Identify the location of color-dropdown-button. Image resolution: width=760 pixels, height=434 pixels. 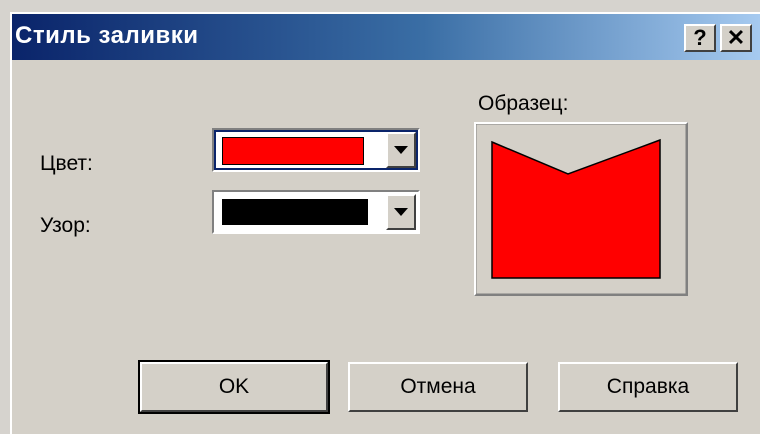
(401, 150).